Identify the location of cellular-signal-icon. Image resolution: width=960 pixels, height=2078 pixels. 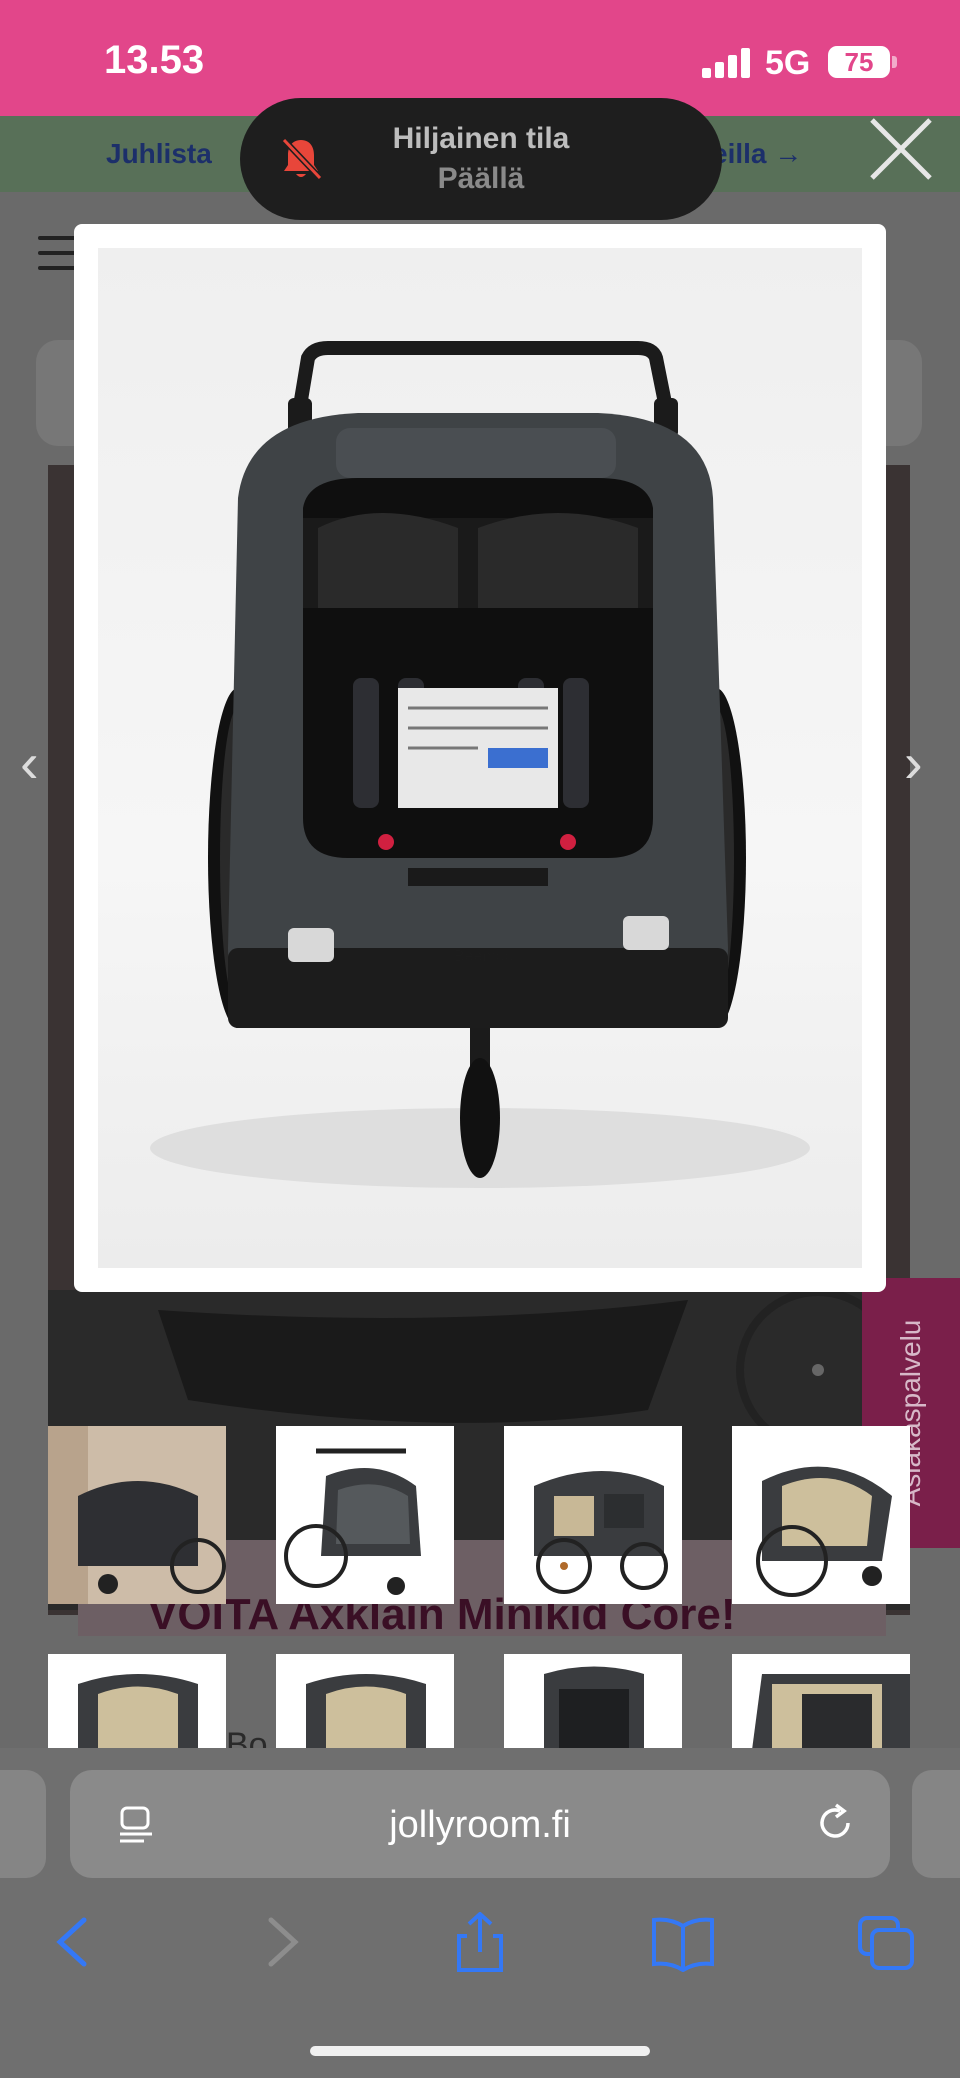
(726, 63).